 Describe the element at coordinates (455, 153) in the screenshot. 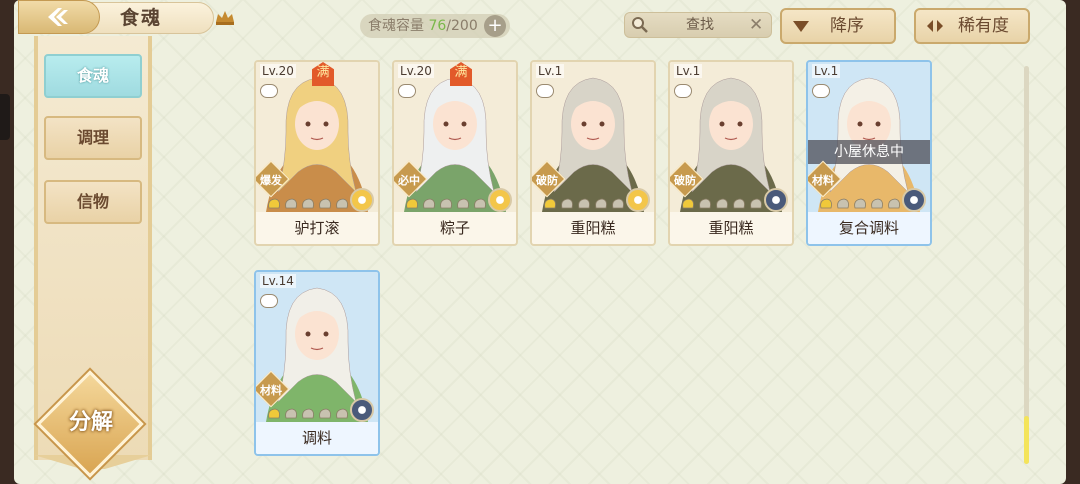

I see `food-soul-card: Lv.20 满 必中 粽子` at that location.